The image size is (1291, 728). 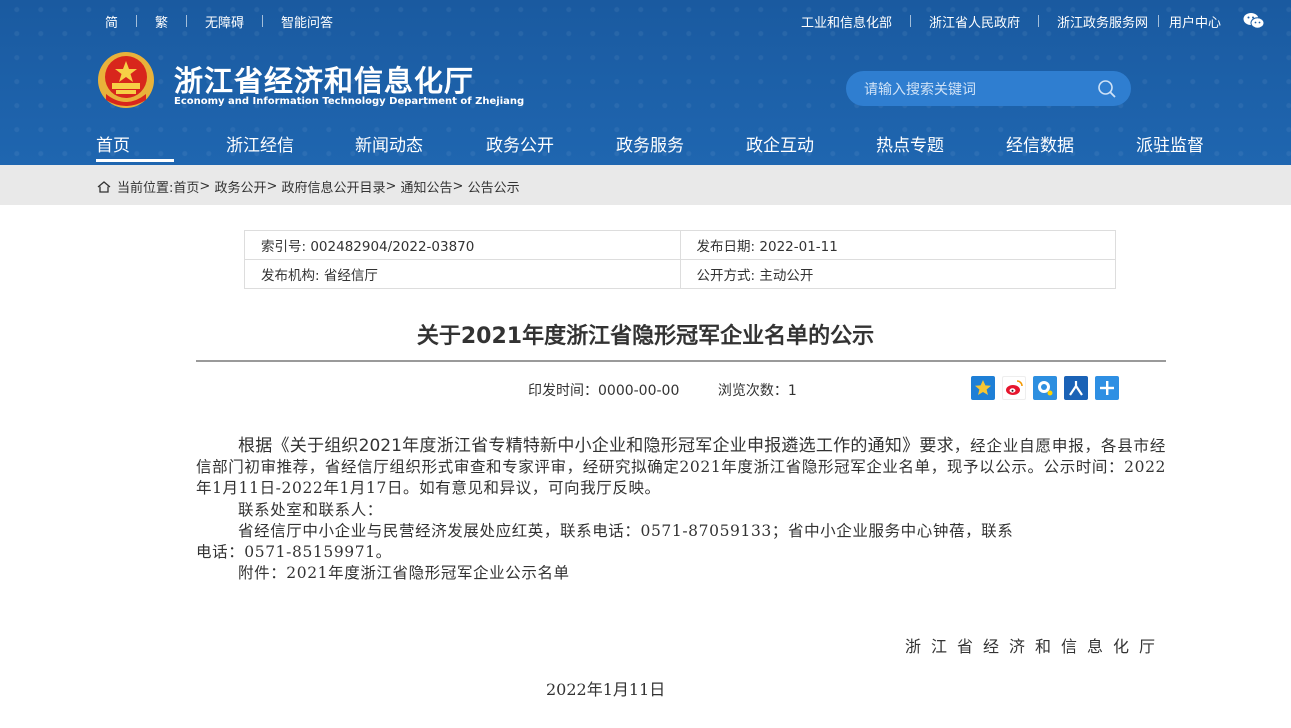 I want to click on search-input, so click(x=974, y=89).